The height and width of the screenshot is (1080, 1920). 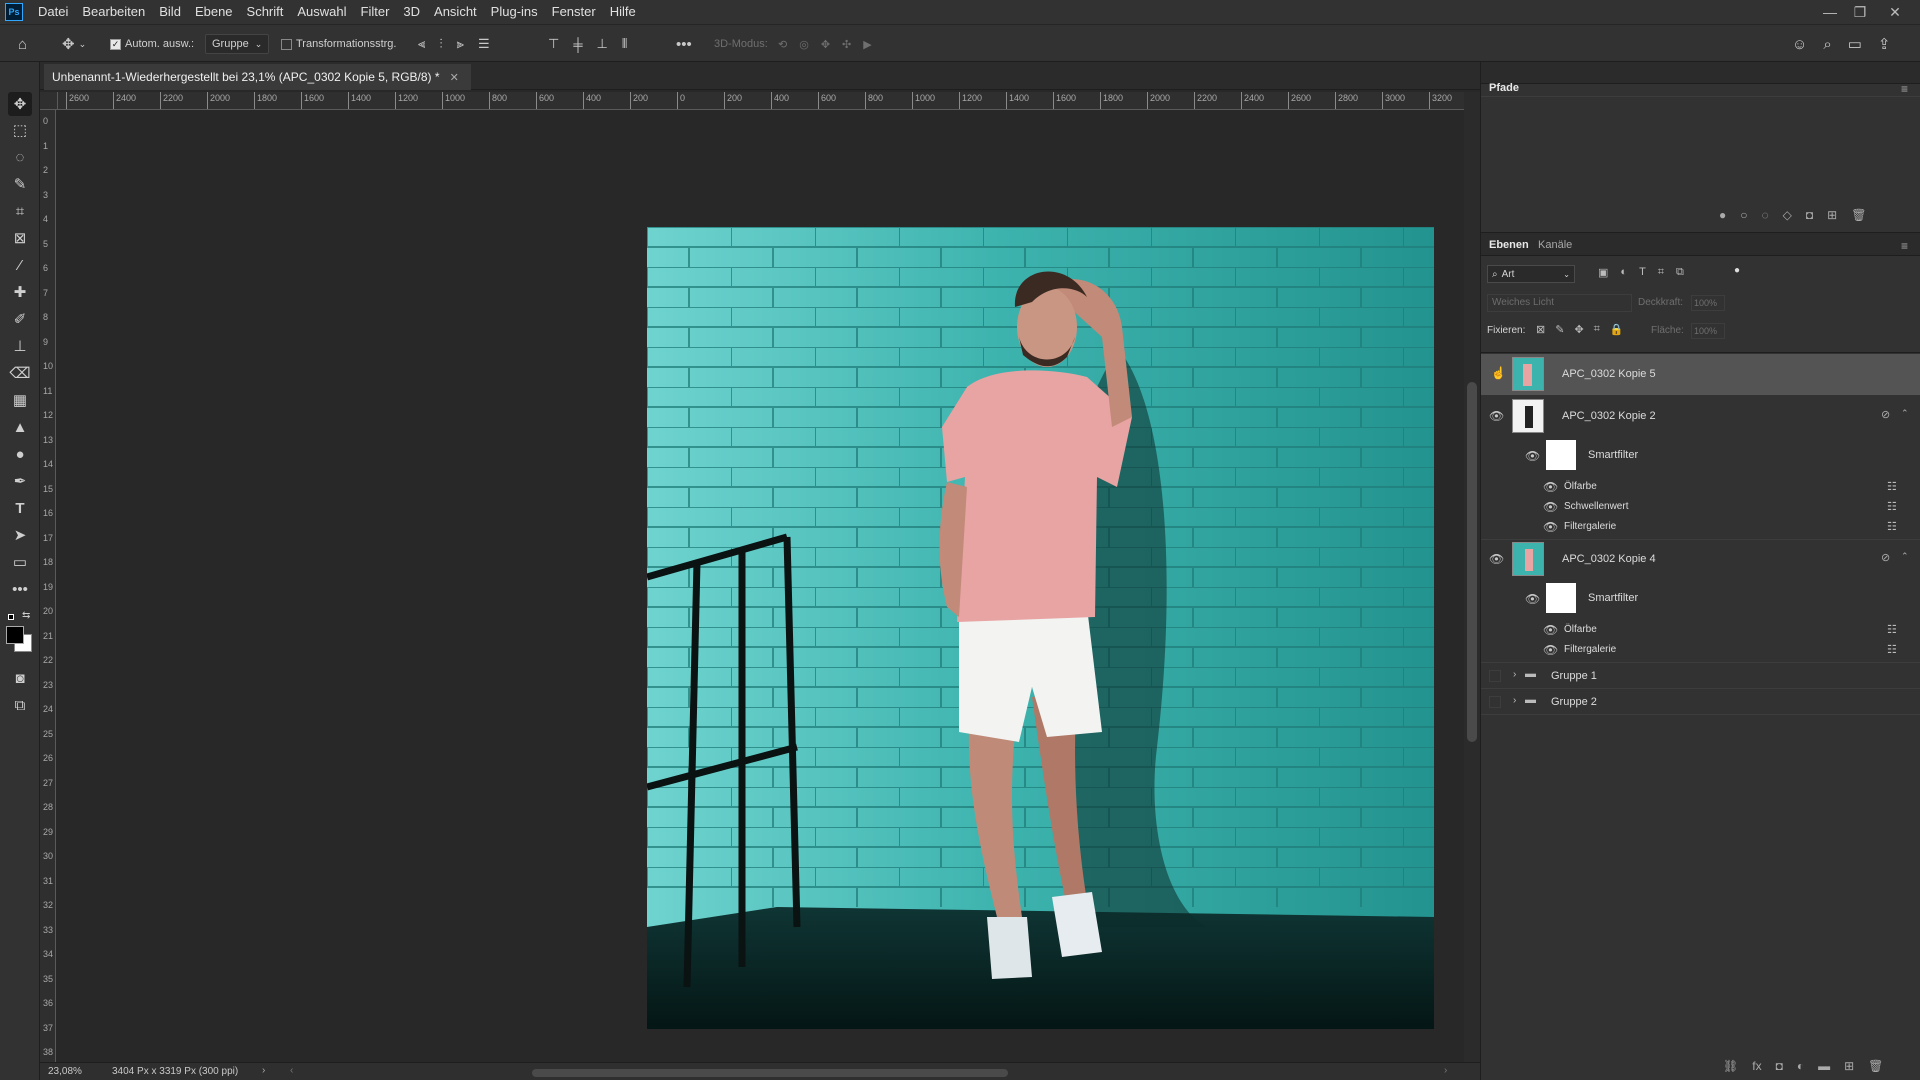 I want to click on eyedropper-tool-icon: ⁄, so click(x=20, y=265).